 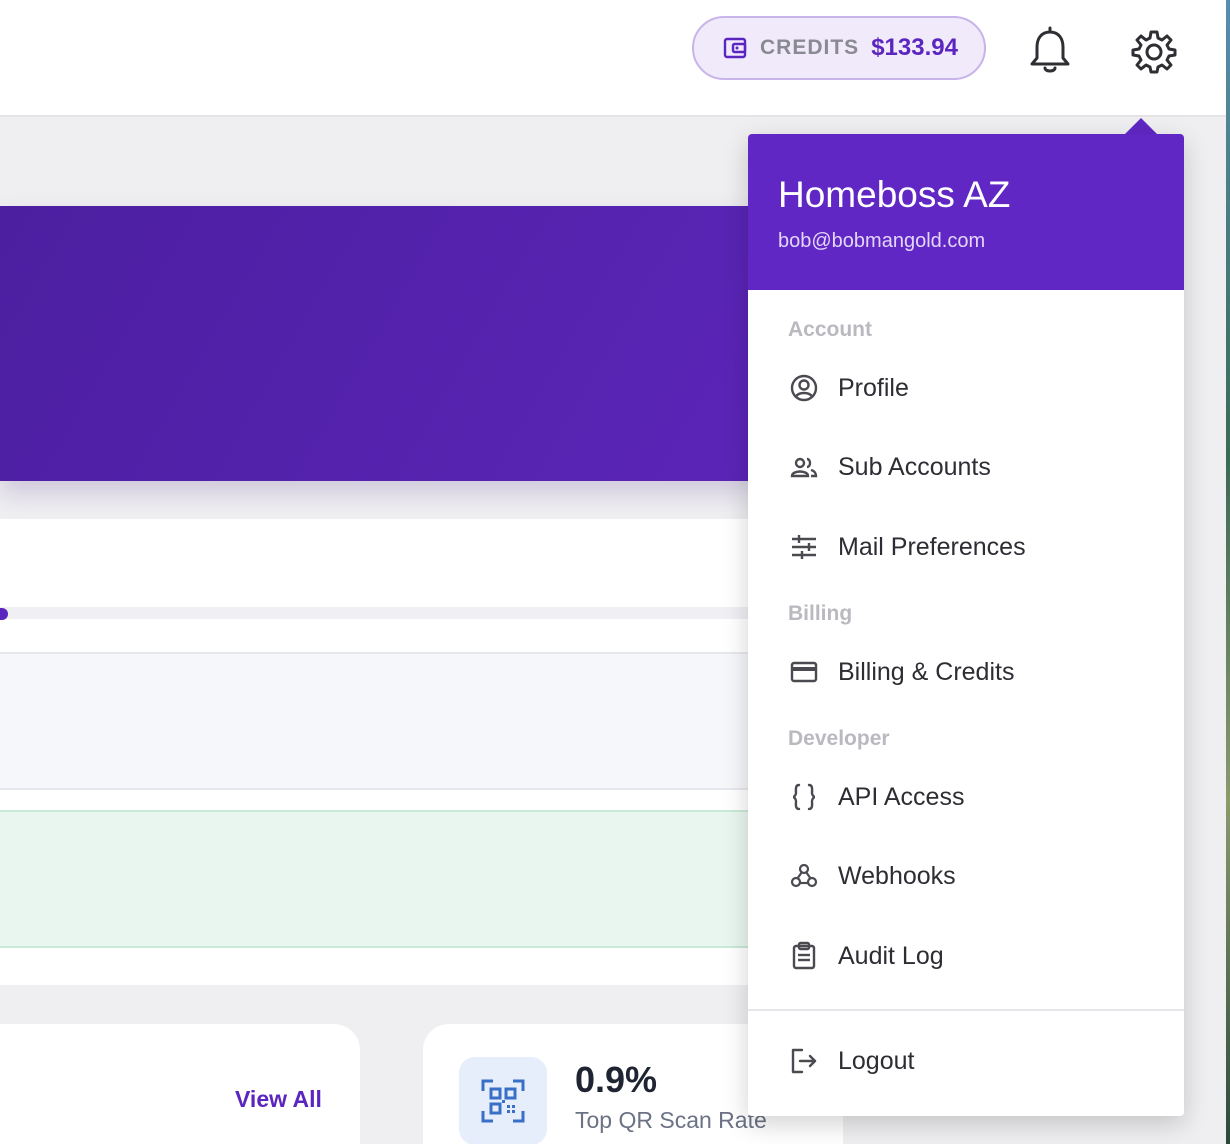 What do you see at coordinates (804, 547) in the screenshot?
I see `sliders-icon` at bounding box center [804, 547].